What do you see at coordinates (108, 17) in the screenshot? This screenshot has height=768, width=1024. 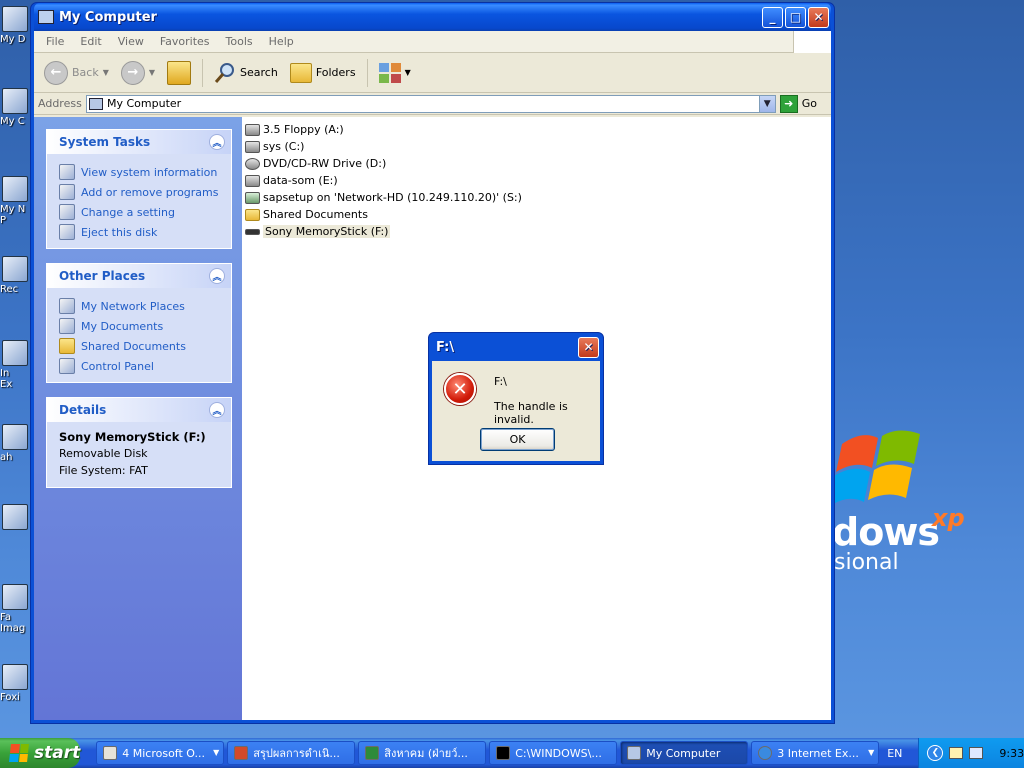 I see `window-title: My Computer` at bounding box center [108, 17].